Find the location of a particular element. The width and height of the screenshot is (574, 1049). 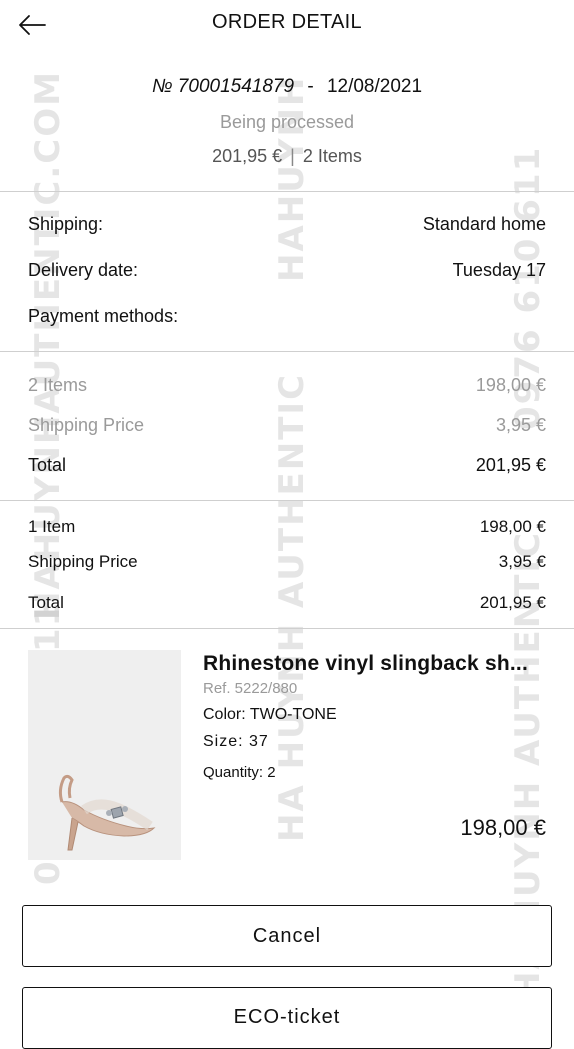

order-status: Being processed is located at coordinates (287, 122).